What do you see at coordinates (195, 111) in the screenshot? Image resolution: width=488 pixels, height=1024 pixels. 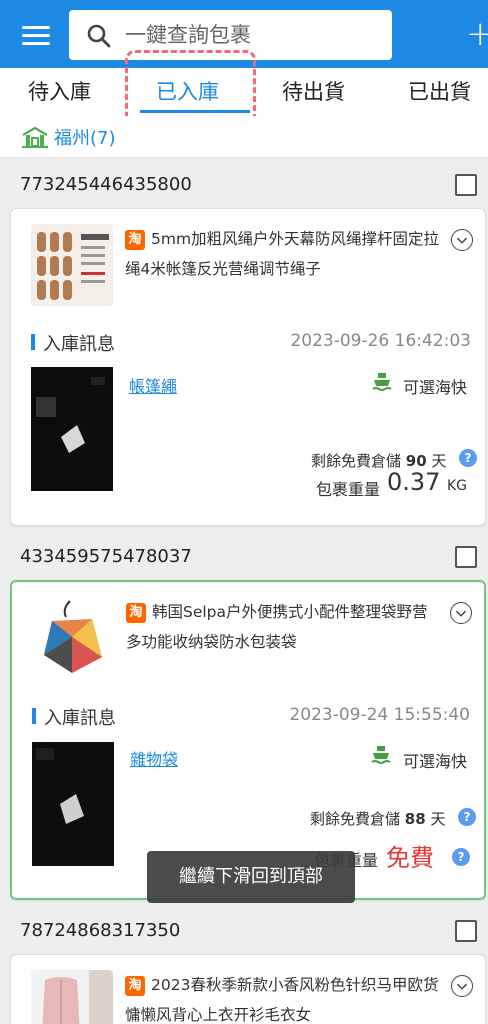 I see `active-tab-indicator` at bounding box center [195, 111].